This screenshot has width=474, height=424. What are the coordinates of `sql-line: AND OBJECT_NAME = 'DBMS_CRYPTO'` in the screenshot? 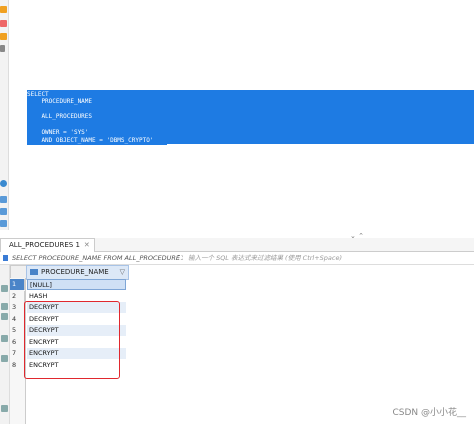 It's located at (90, 140).